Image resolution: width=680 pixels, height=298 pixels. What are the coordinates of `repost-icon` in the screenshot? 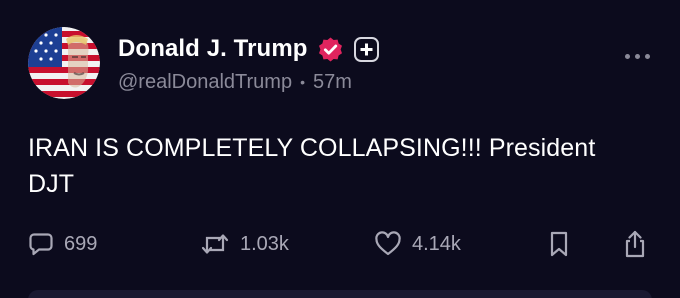 It's located at (215, 244).